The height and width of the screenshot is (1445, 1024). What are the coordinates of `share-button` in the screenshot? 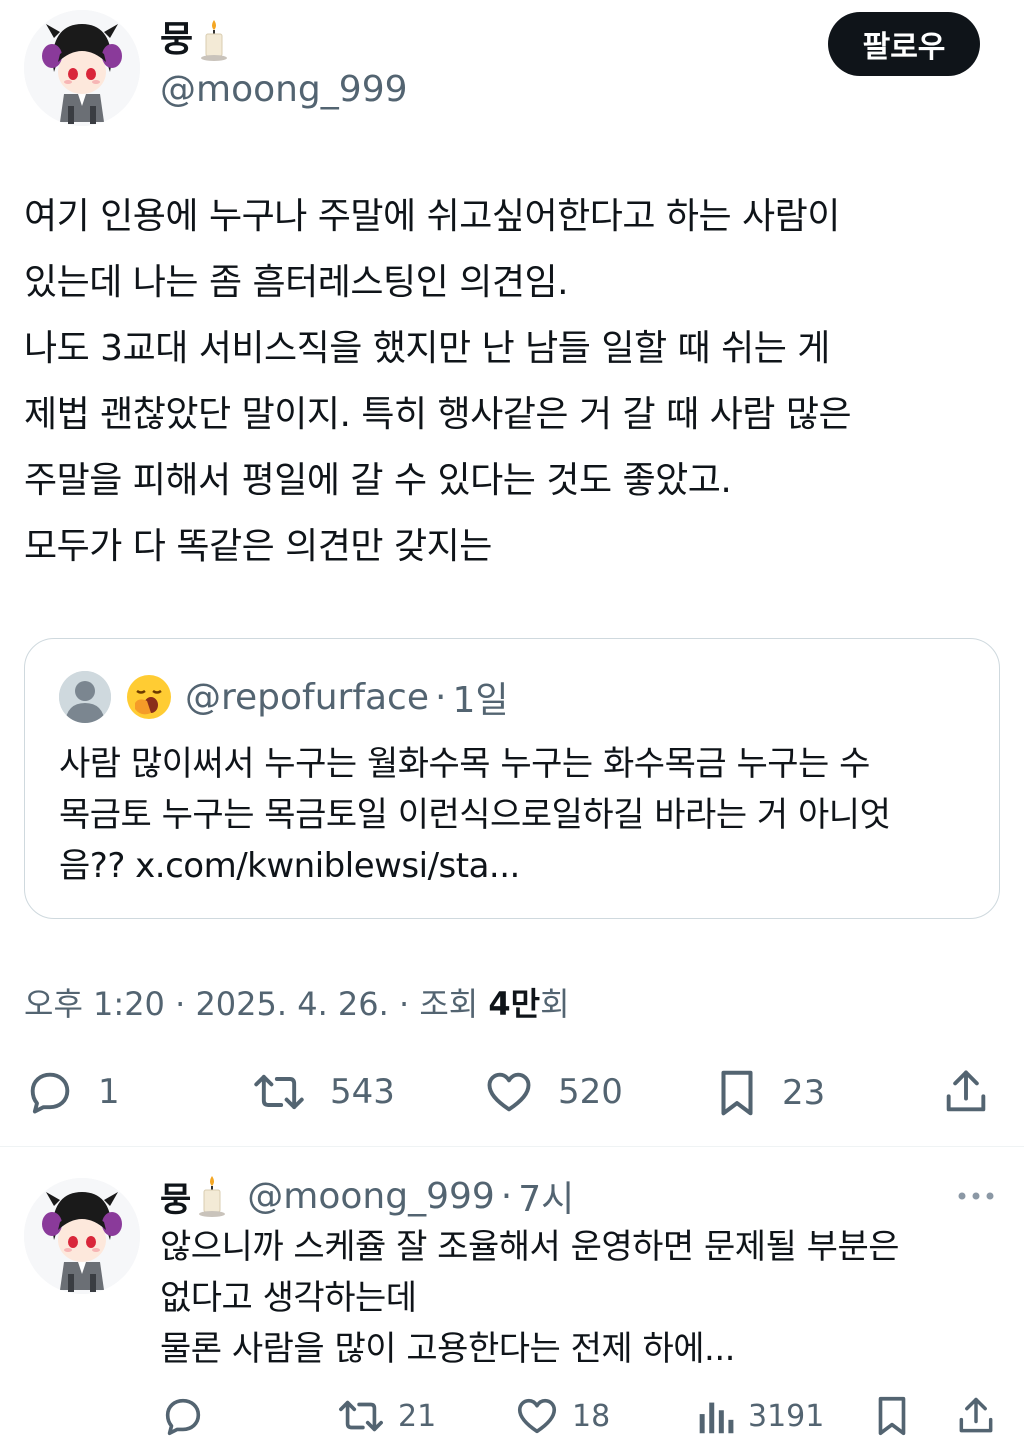 It's located at (966, 1092).